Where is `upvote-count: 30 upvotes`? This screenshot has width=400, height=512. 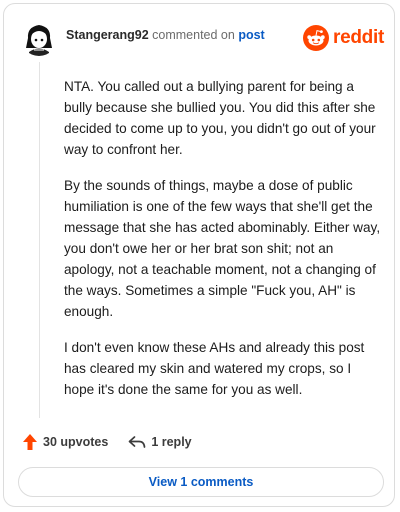 upvote-count: 30 upvotes is located at coordinates (76, 442).